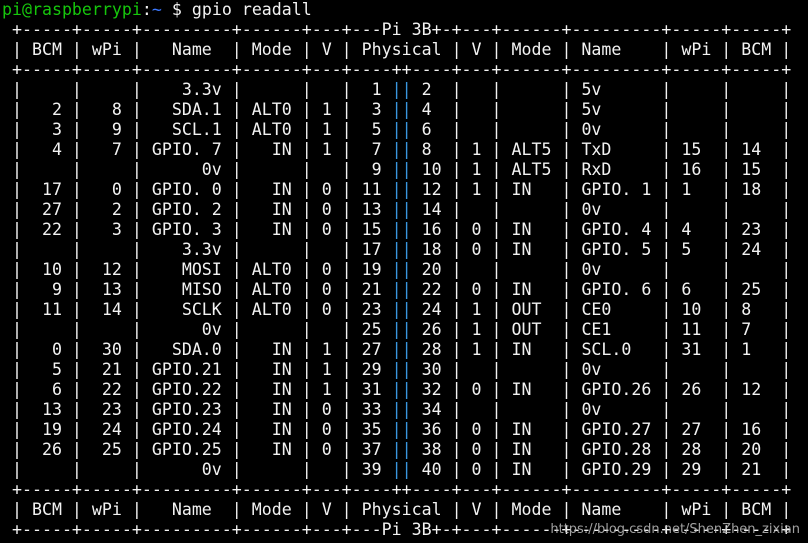 This screenshot has width=808, height=543. I want to click on row-left-cells: | 4 | 7 | GPIO. 7 | IN | 1 | 7, so click(197, 149).